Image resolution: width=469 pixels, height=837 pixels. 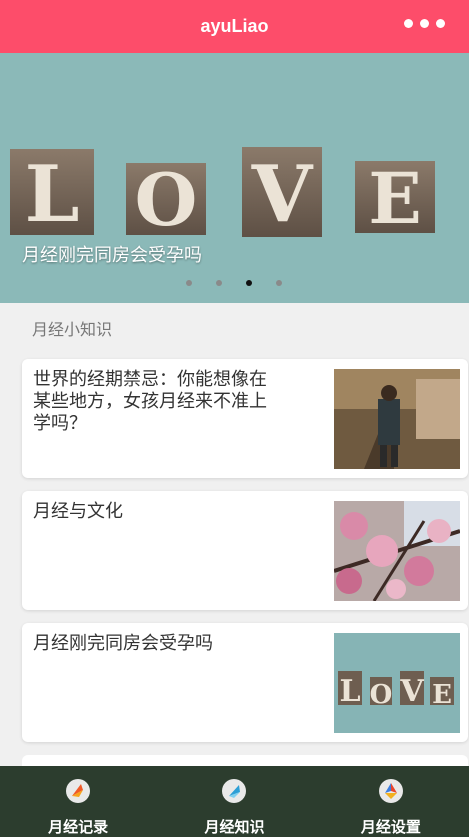 I want to click on tab-knowledge: 月经知识, so click(x=234, y=801).